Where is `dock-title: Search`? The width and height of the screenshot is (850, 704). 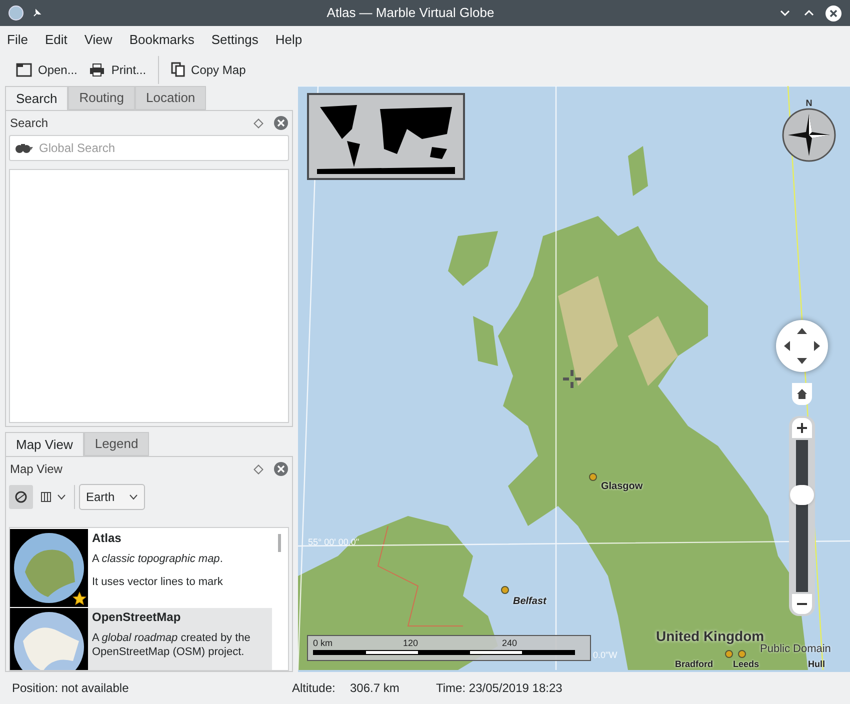
dock-title: Search is located at coordinates (30, 123).